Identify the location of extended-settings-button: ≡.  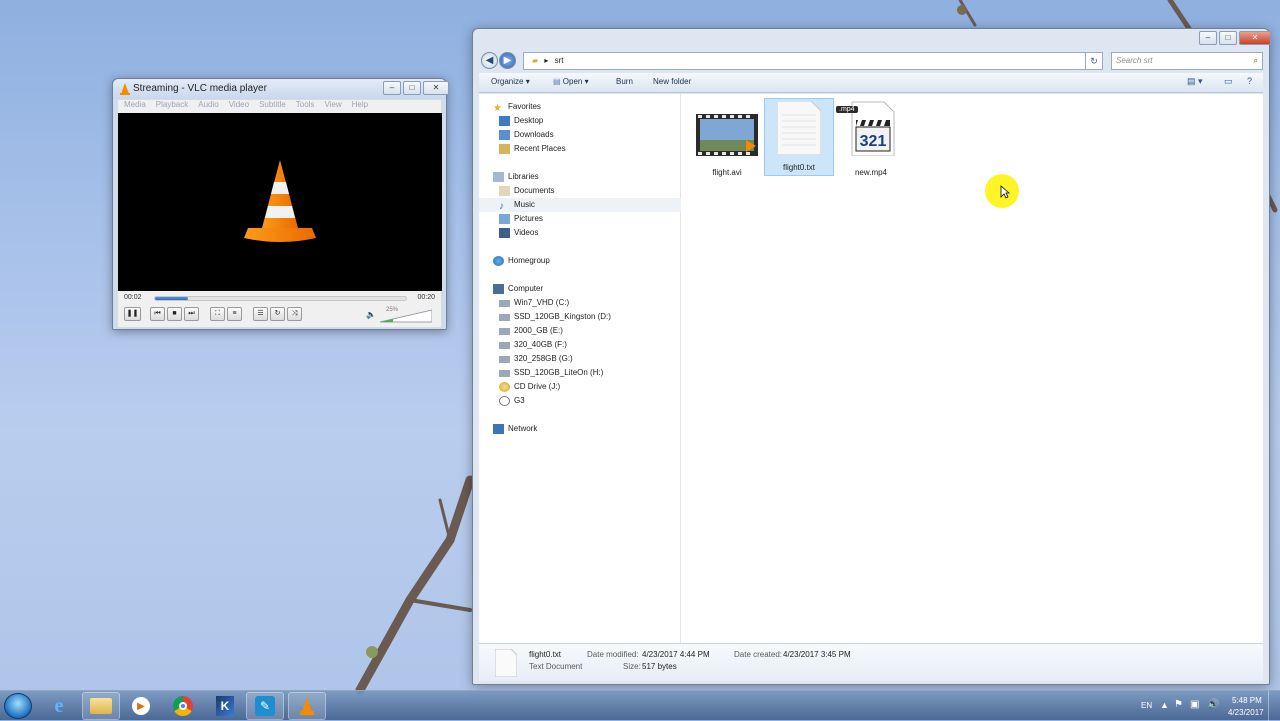
(234, 314).